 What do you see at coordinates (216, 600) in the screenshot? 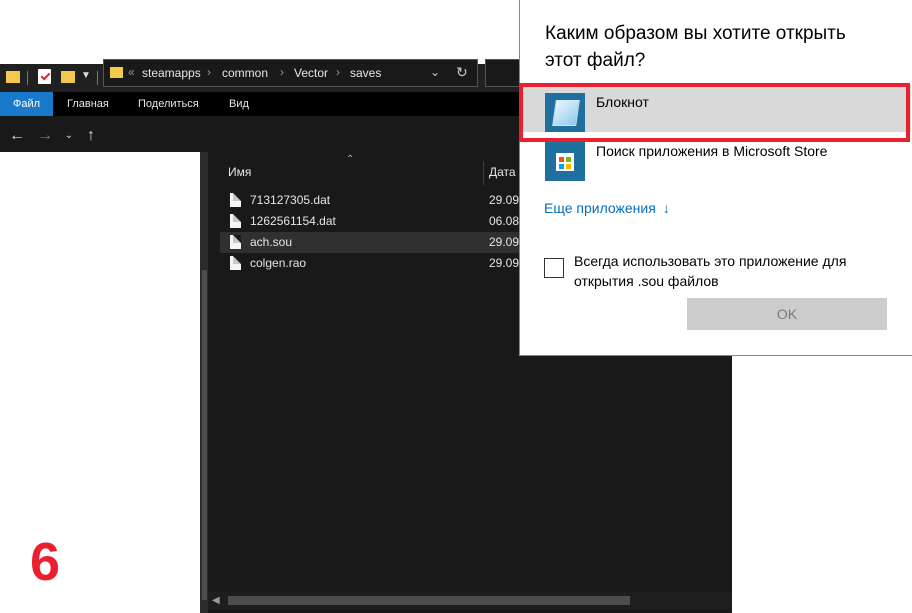
I see `scroll-left-icon: ◀` at bounding box center [216, 600].